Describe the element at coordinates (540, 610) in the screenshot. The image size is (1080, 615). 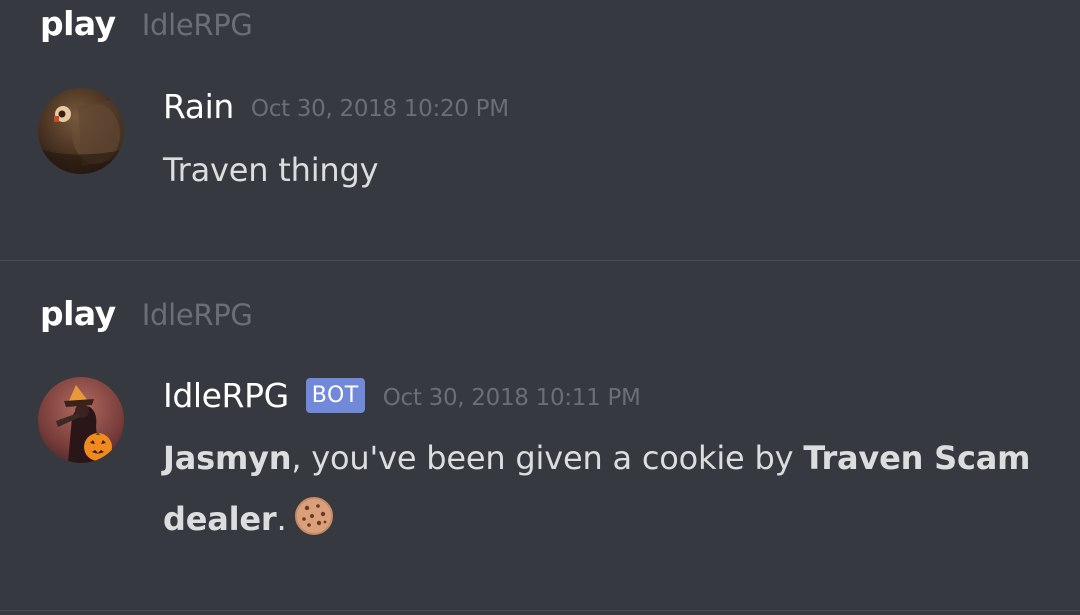
I see `message-divider` at that location.